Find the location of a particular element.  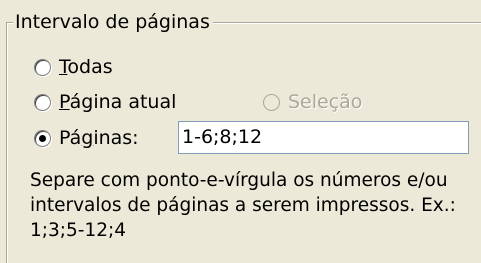

pages-input: 1-6;8;12 is located at coordinates (323, 137).